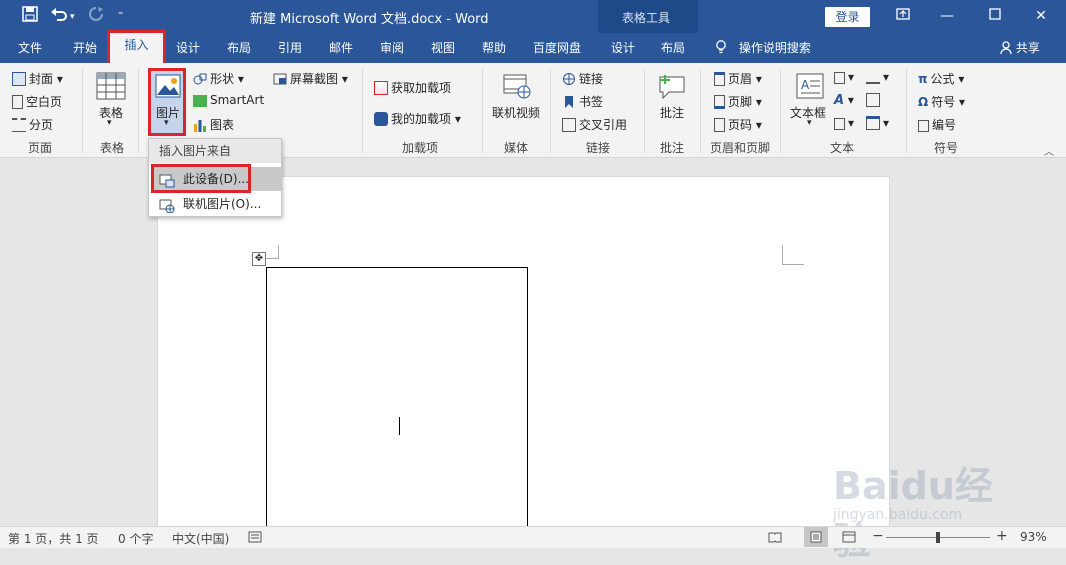  I want to click on textbox-dropdown-icon: ▾, so click(809, 123).